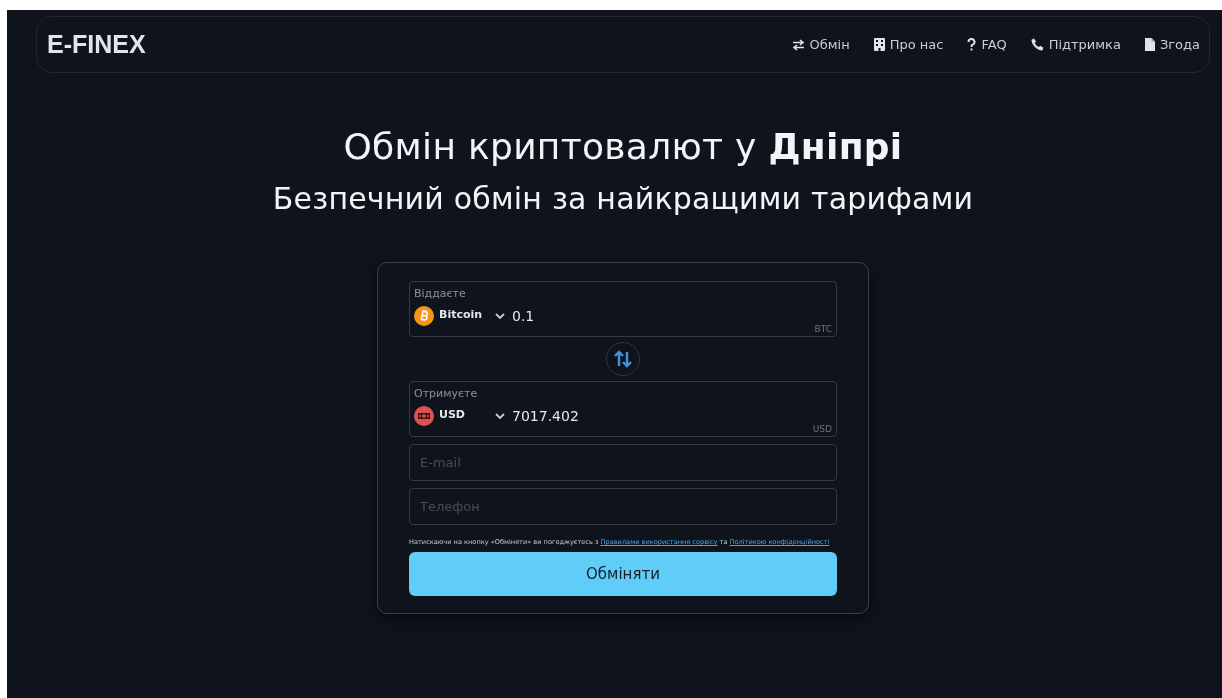 The height and width of the screenshot is (698, 1222). What do you see at coordinates (1075, 44) in the screenshot?
I see `nav-link: Підтримка` at bounding box center [1075, 44].